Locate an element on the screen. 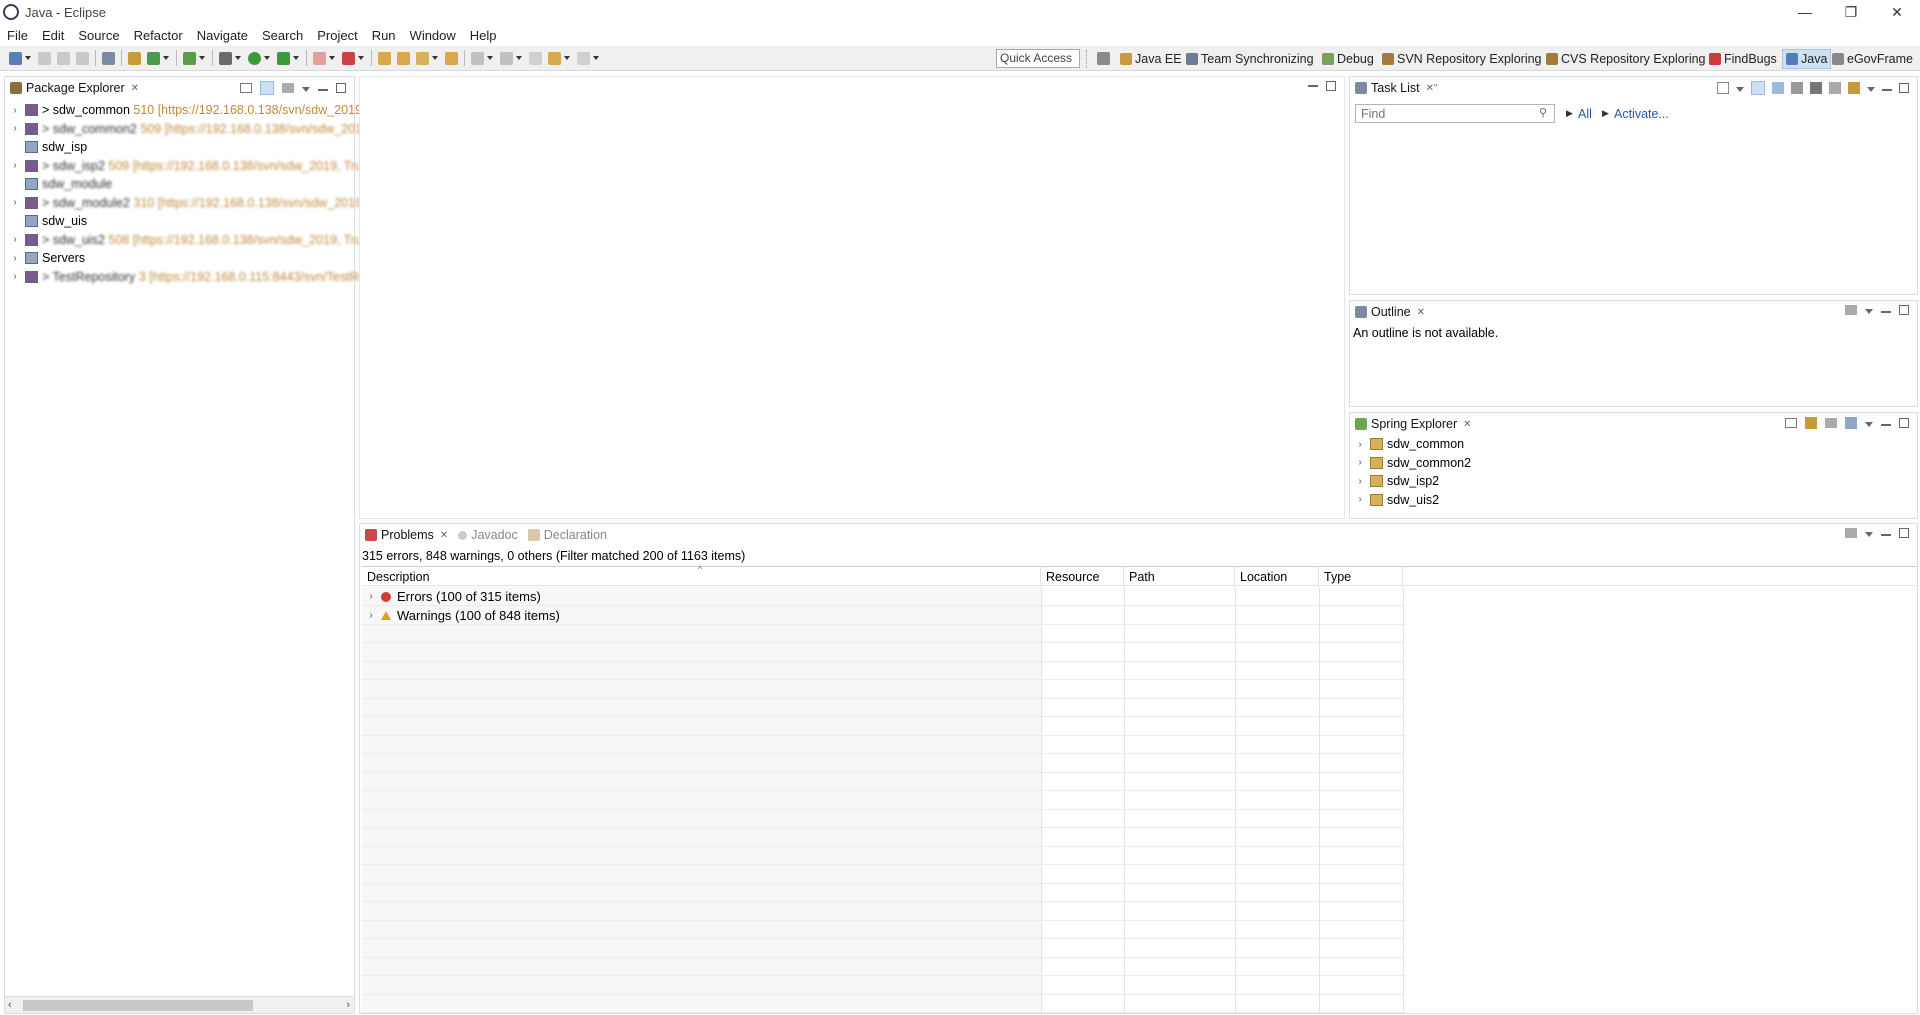  minimize-button: — is located at coordinates (1805, 12).